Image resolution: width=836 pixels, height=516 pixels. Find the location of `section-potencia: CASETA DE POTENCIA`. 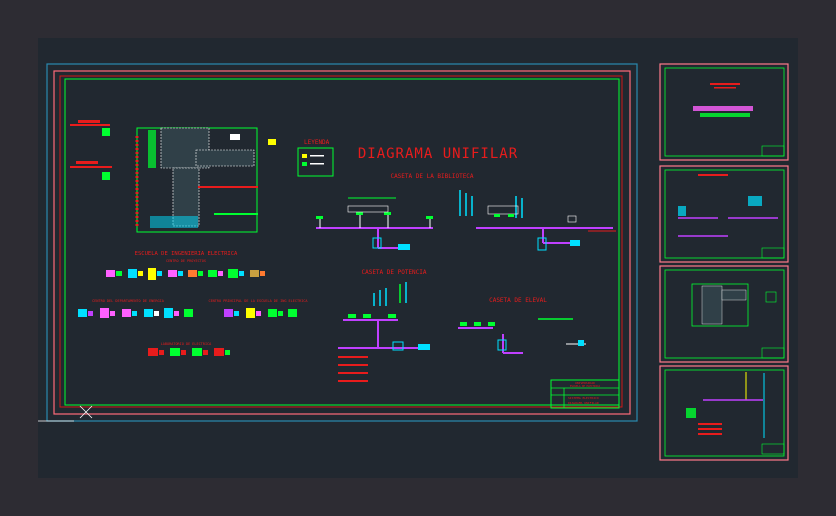

section-potencia: CASETA DE POTENCIA is located at coordinates (393, 272).